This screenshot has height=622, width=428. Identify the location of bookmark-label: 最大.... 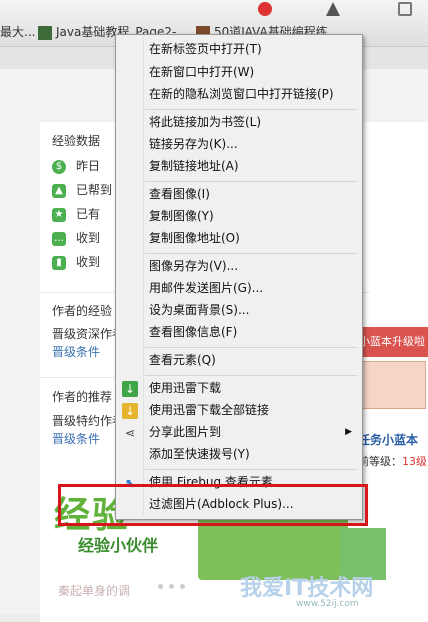
(18, 32).